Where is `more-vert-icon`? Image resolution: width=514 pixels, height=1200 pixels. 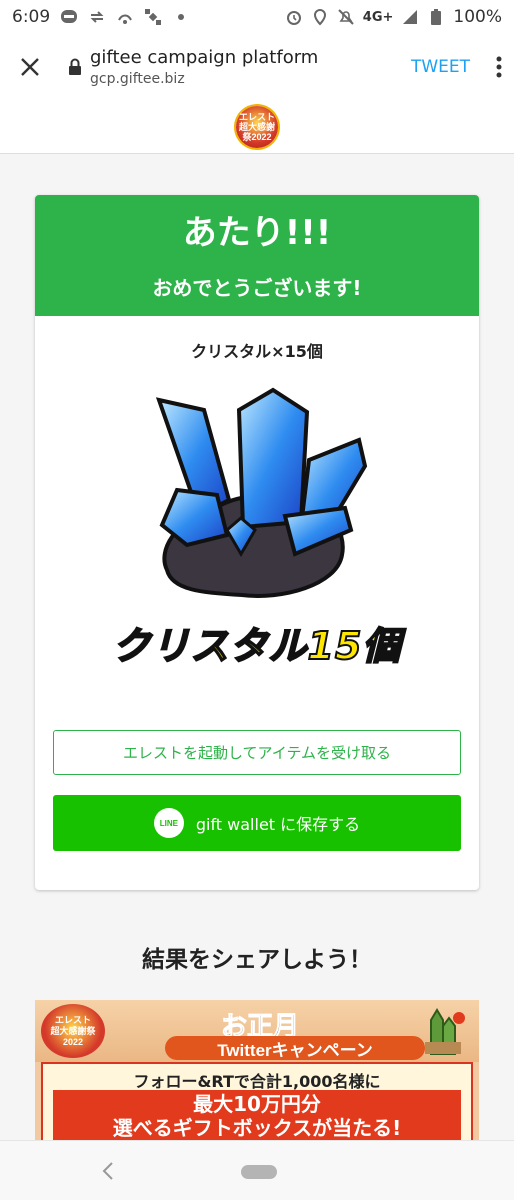 more-vert-icon is located at coordinates (499, 67).